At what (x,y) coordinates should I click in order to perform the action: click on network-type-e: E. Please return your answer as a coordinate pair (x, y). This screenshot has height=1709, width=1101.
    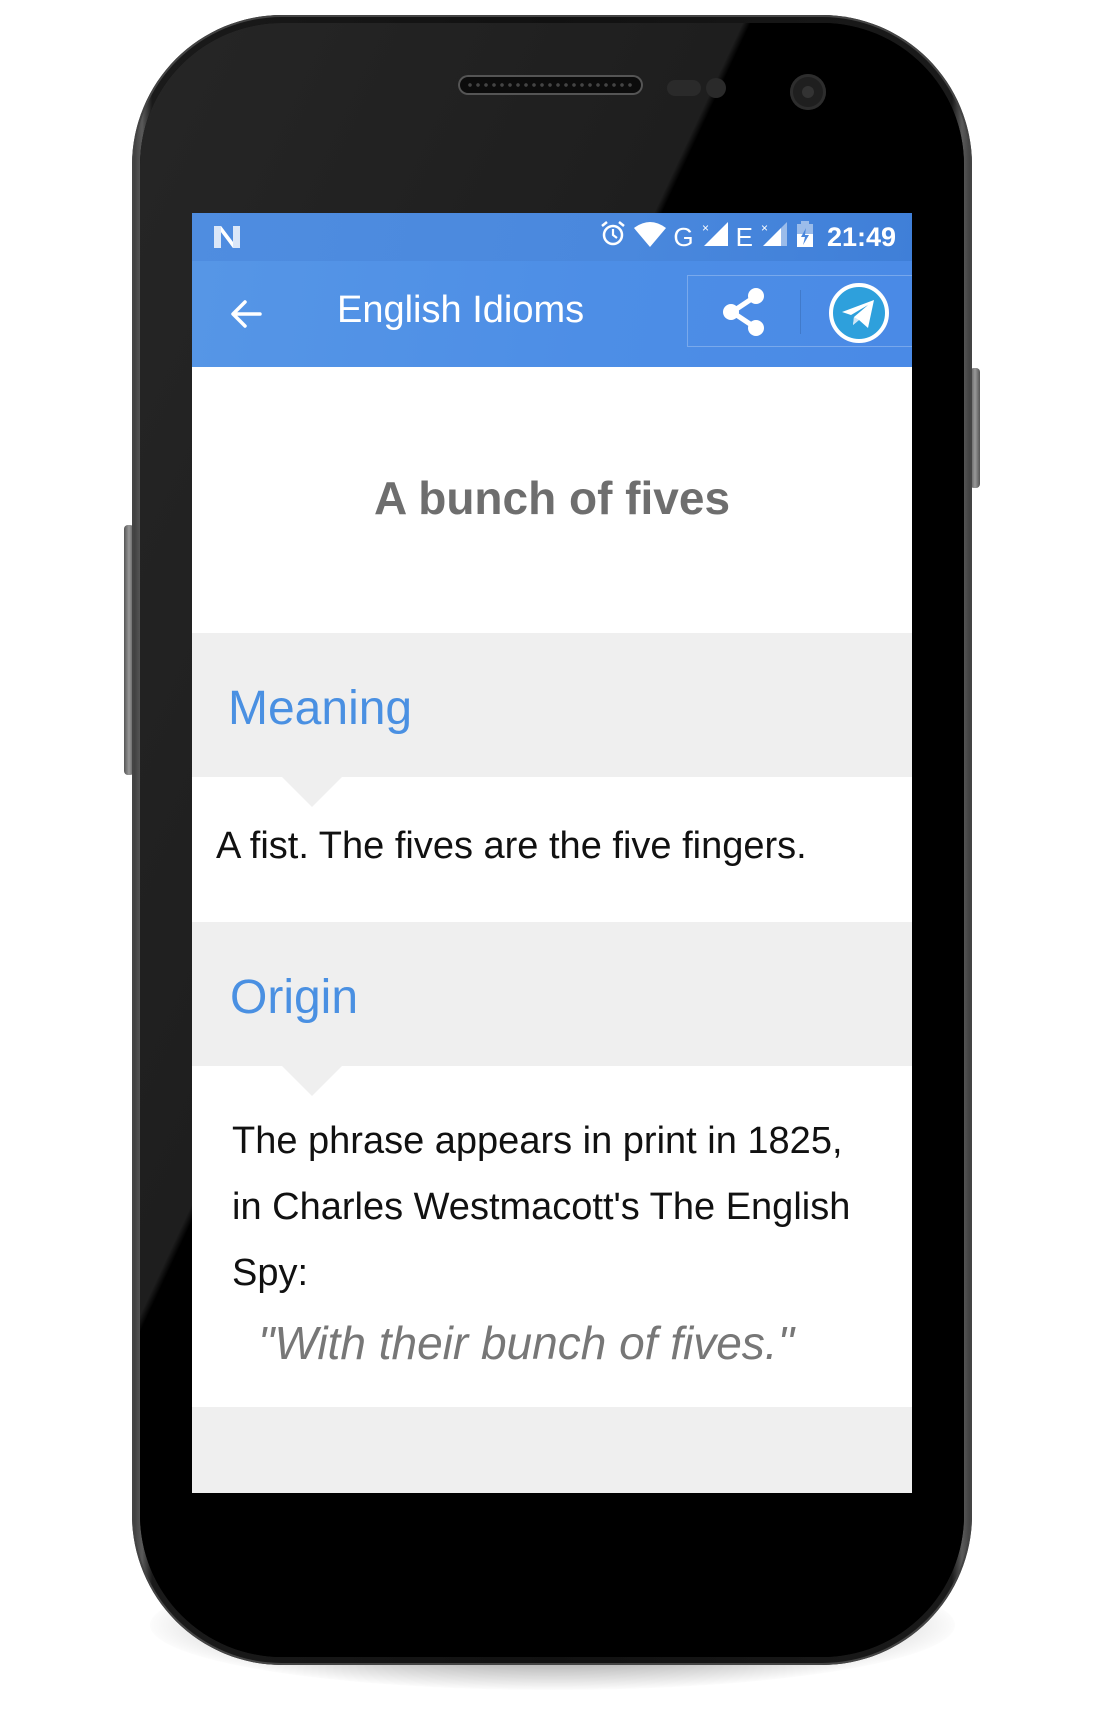
    Looking at the image, I should click on (744, 236).